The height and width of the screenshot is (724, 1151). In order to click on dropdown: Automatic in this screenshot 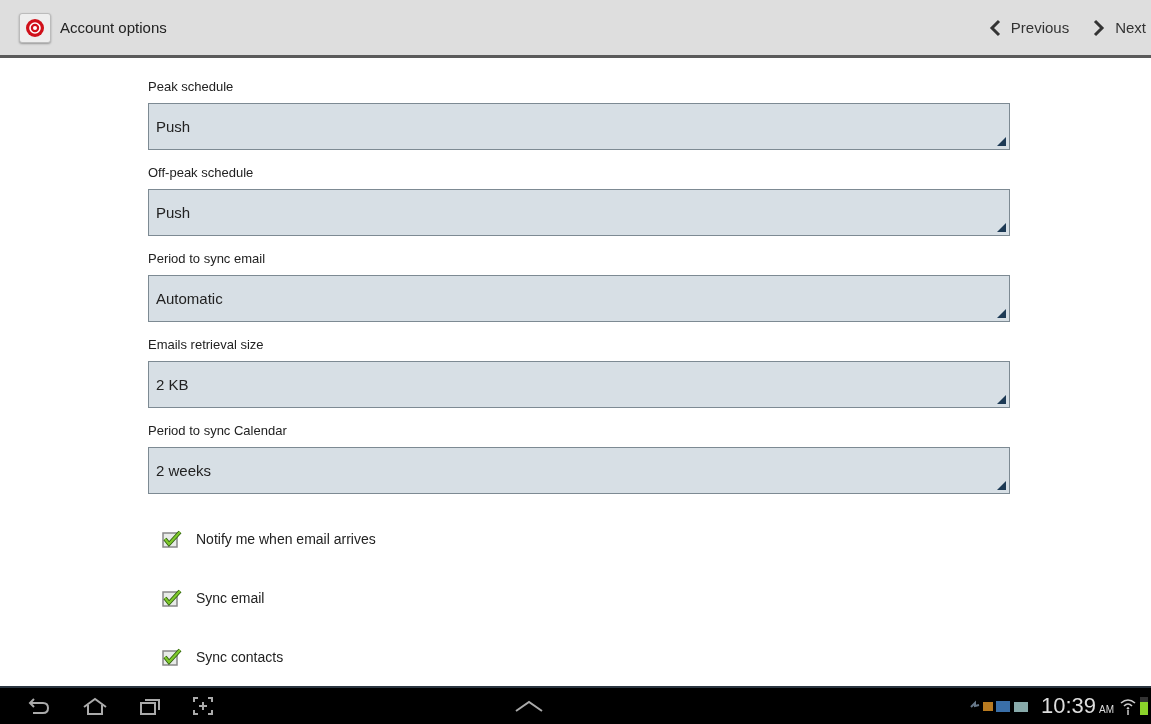, I will do `click(579, 298)`.